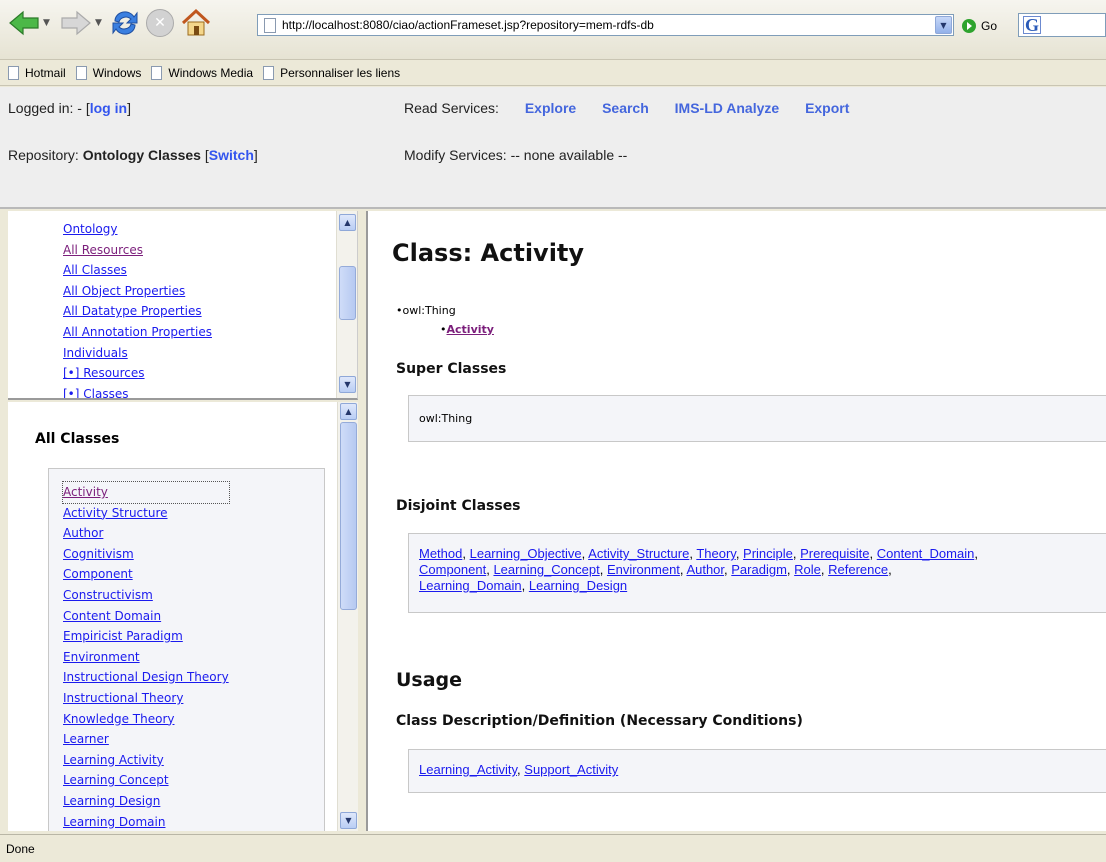 The height and width of the screenshot is (862, 1106). Describe the element at coordinates (146, 822) in the screenshot. I see `class-link: Learning Domain` at that location.